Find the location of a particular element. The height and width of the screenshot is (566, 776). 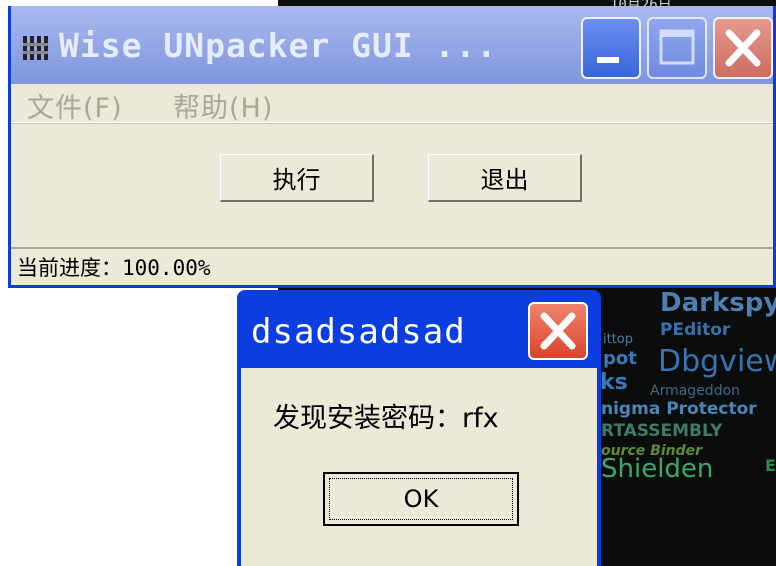

close-button is located at coordinates (743, 48).